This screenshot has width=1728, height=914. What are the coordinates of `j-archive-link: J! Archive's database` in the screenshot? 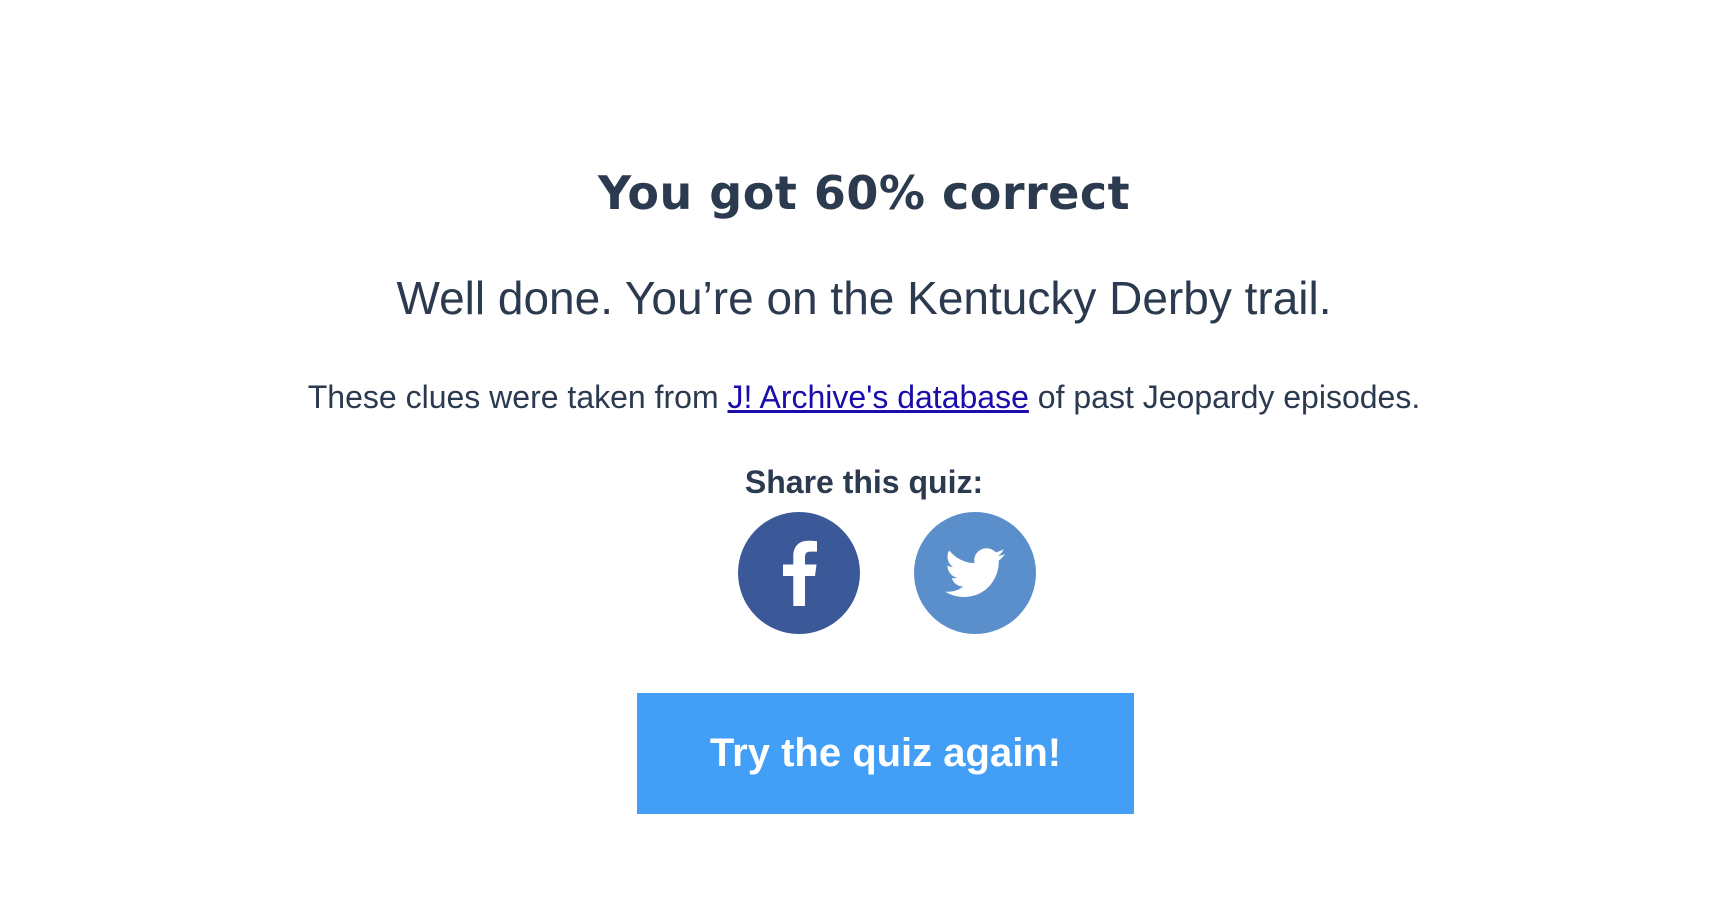 It's located at (877, 397).